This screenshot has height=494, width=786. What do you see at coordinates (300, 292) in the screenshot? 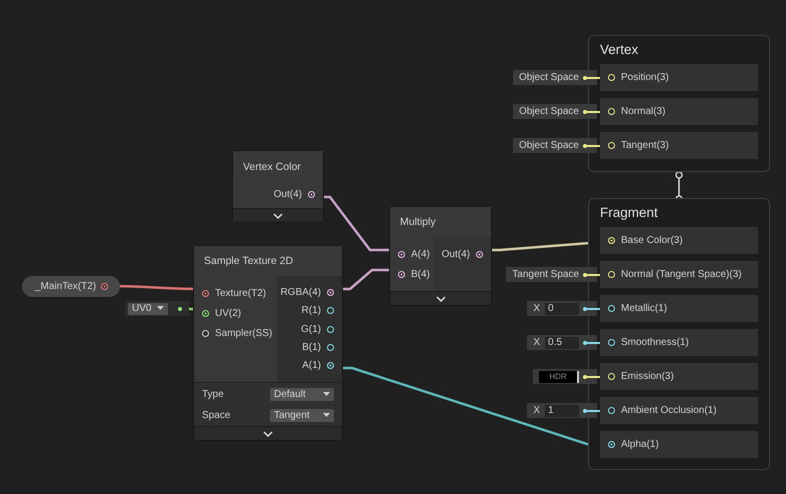
I see `port-label: RGBA(4)` at bounding box center [300, 292].